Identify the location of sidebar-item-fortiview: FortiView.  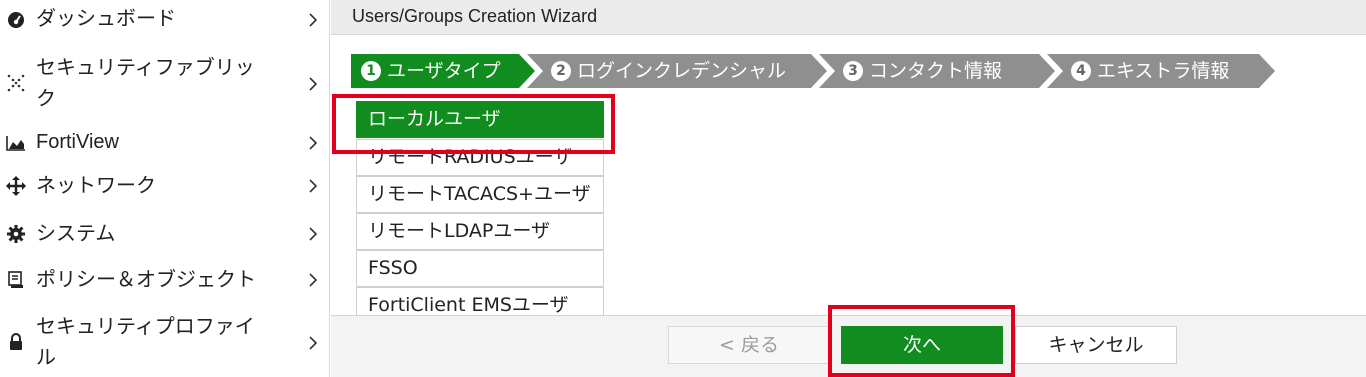
(165, 143).